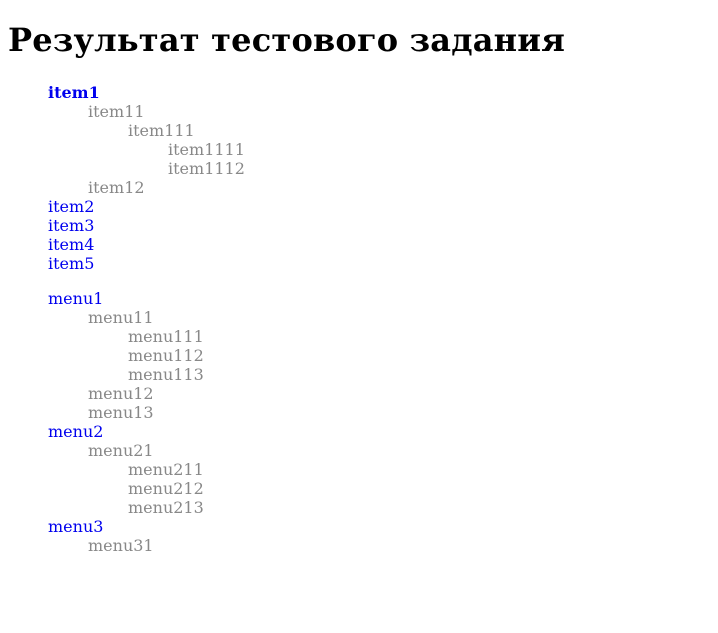 This screenshot has width=718, height=633. What do you see at coordinates (399, 545) in the screenshot?
I see `item-menu31: menu31` at bounding box center [399, 545].